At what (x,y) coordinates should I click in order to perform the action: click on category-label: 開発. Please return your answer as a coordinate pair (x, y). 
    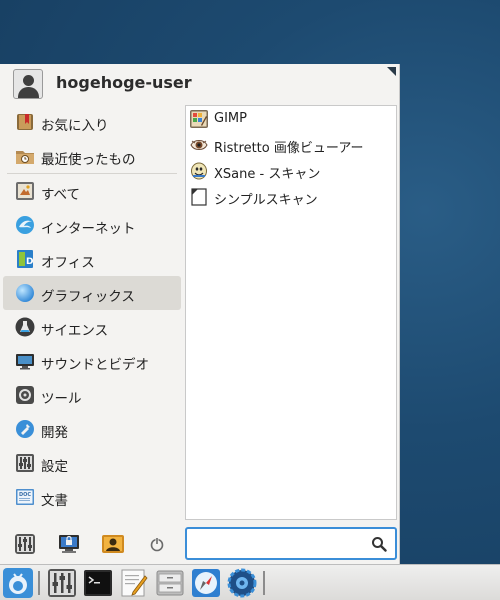
    Looking at the image, I should click on (54, 433).